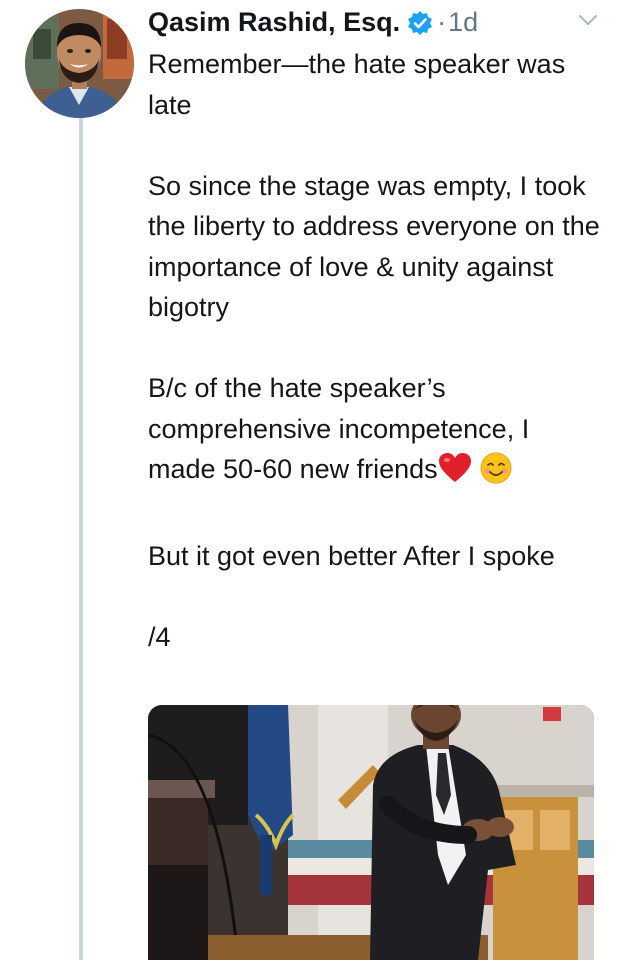  What do you see at coordinates (588, 20) in the screenshot?
I see `chevron-down-icon` at bounding box center [588, 20].